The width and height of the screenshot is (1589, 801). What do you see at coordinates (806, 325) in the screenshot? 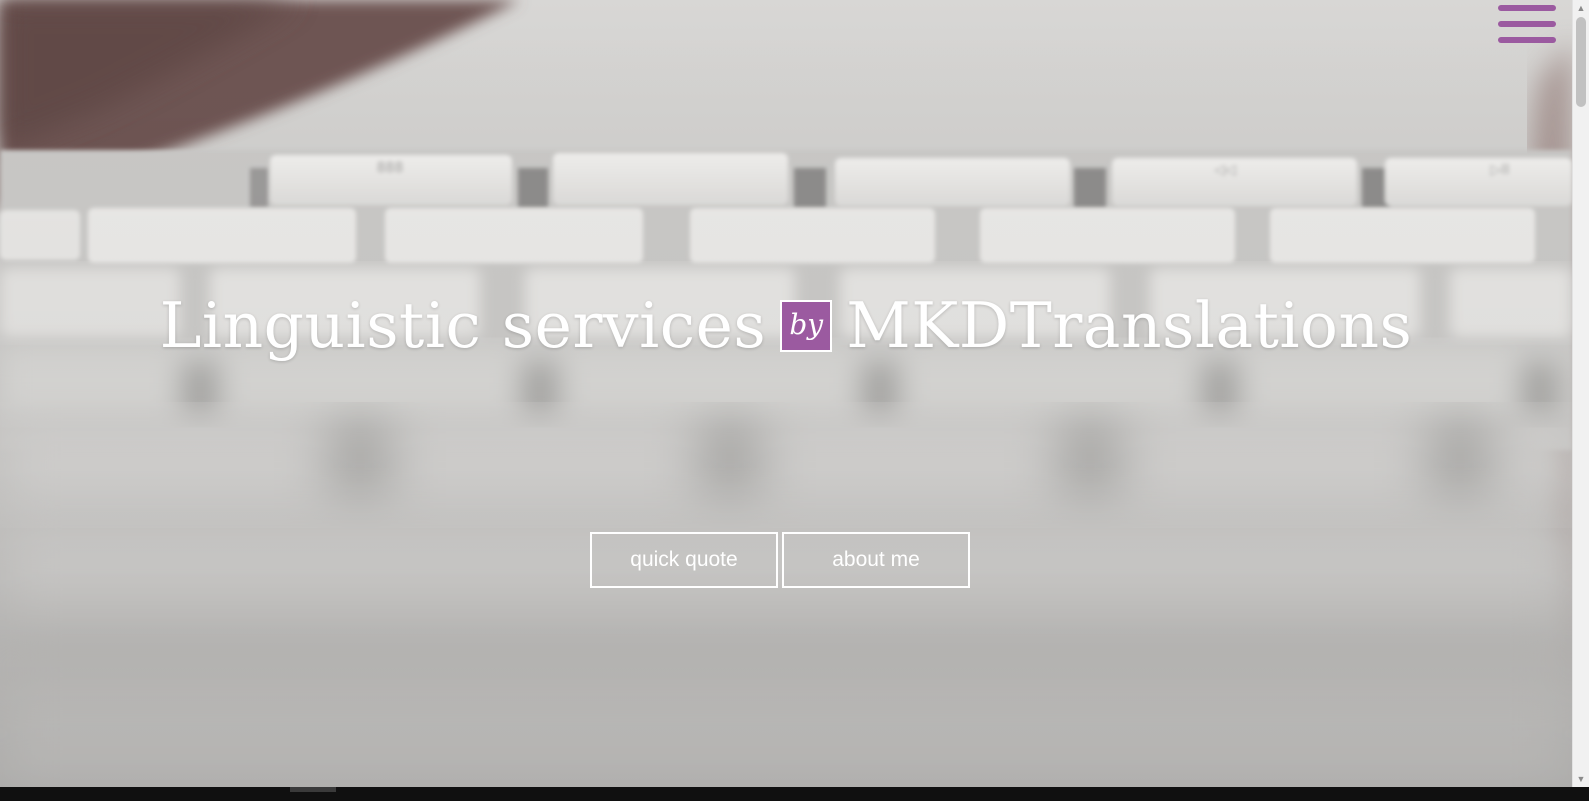
I see `by-badge: by` at bounding box center [806, 325].